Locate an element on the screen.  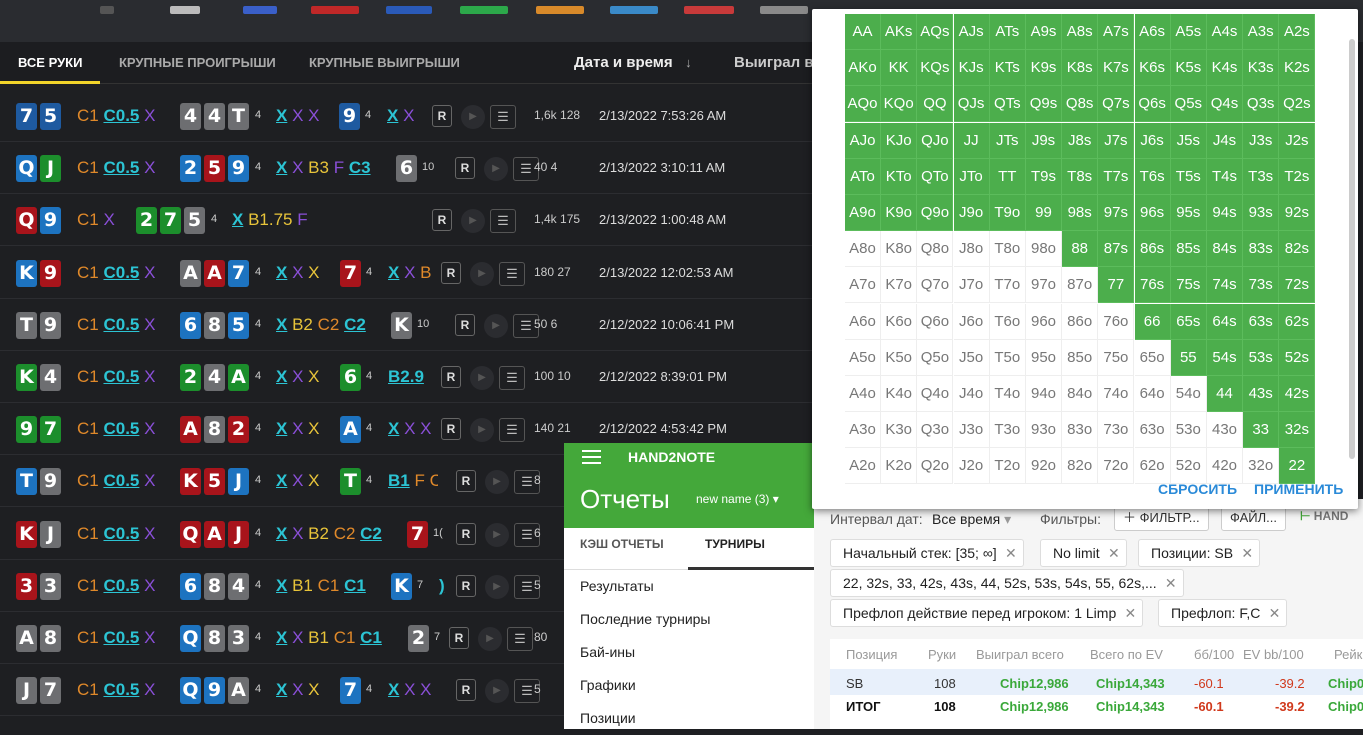
range-cell: 52s is located at coordinates (1297, 357).